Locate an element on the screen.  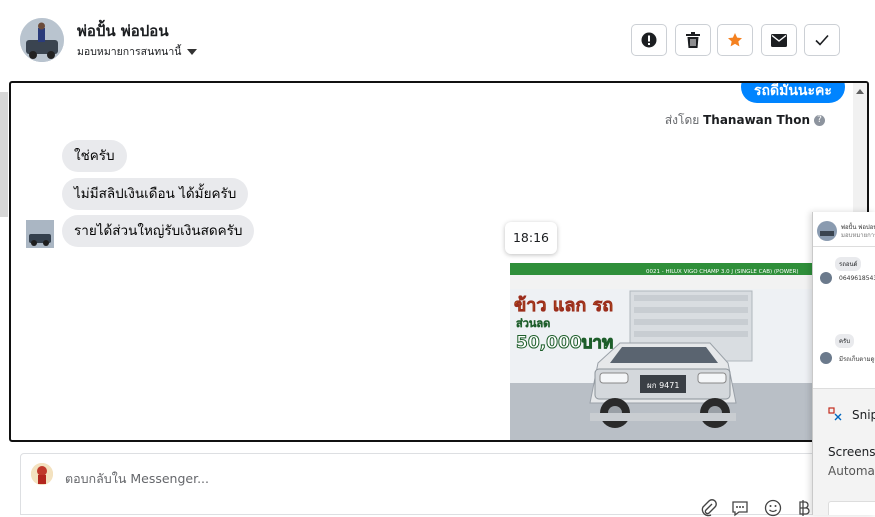
assign-conversation-dropdown: มอบหมายการสนทนานี้ is located at coordinates (137, 51).